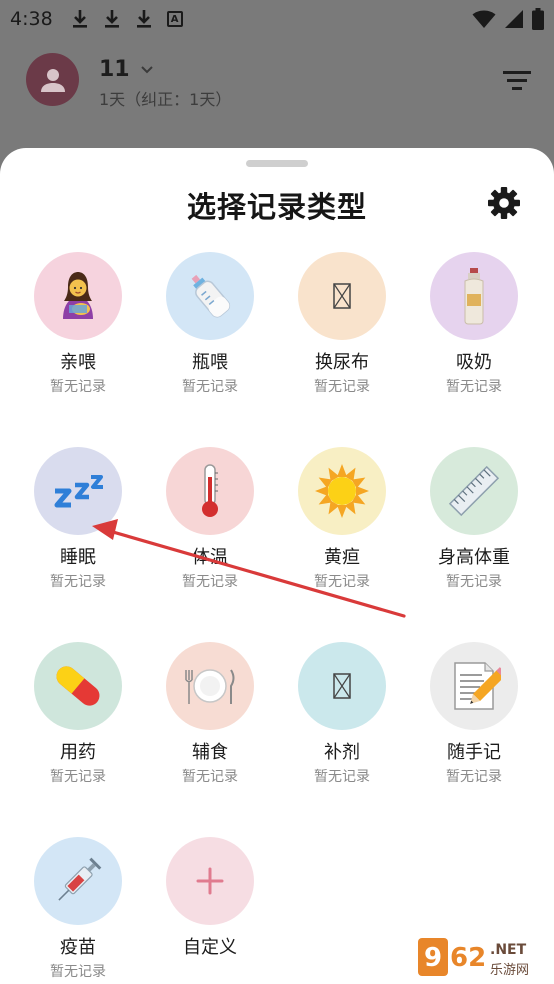 This screenshot has width=554, height=984. What do you see at coordinates (78, 752) in the screenshot?
I see `record-type-label: 用药` at bounding box center [78, 752].